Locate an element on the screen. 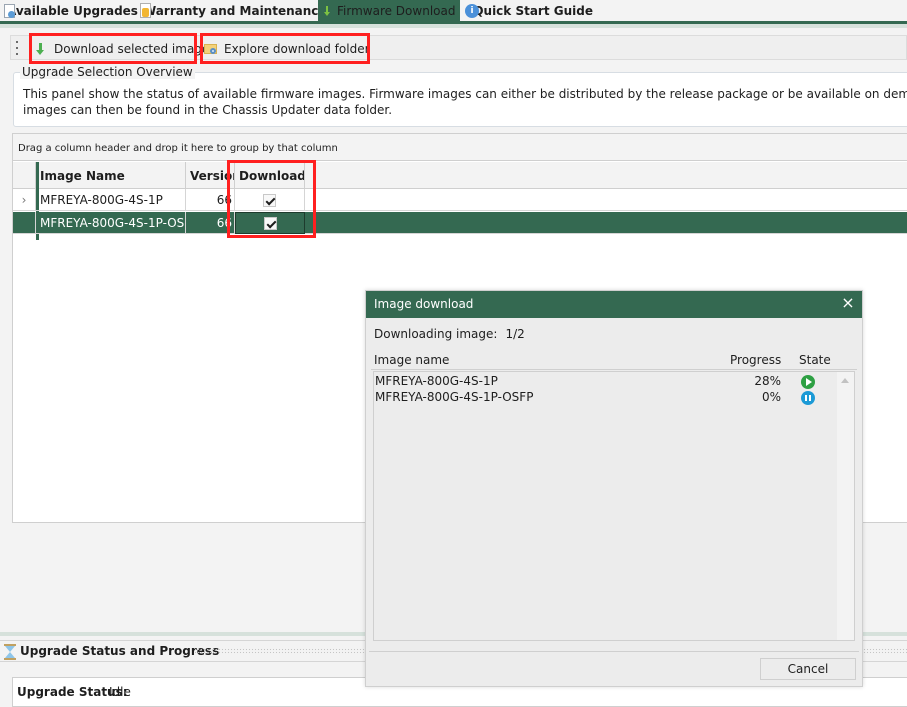 The width and height of the screenshot is (907, 707). image-name-cell: MFREYA-800G-4S-1P-OSFP is located at coordinates (111, 223).